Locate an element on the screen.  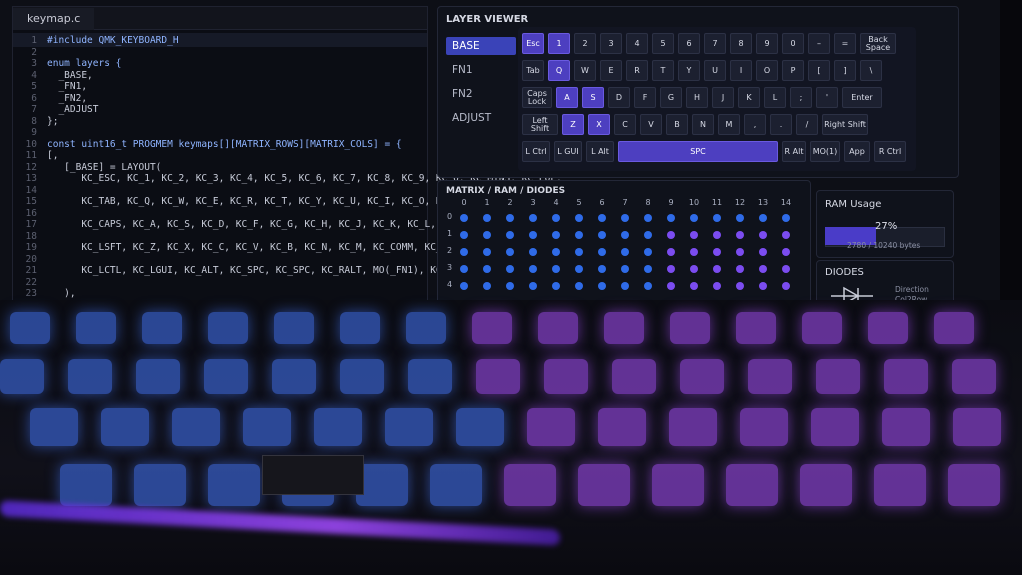
key-3: 3 is located at coordinates (611, 43).